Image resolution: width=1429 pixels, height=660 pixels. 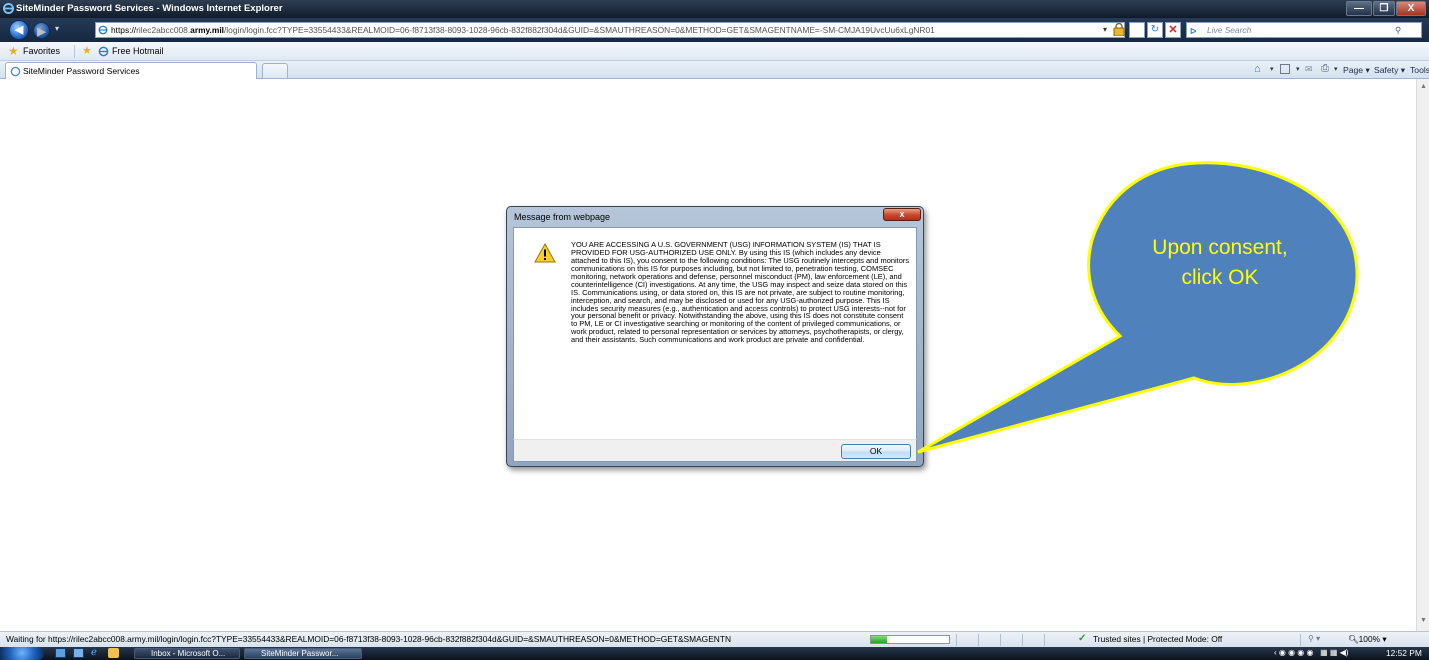 I want to click on search-input: Live Search ᐅ ⚲, so click(x=1304, y=30).